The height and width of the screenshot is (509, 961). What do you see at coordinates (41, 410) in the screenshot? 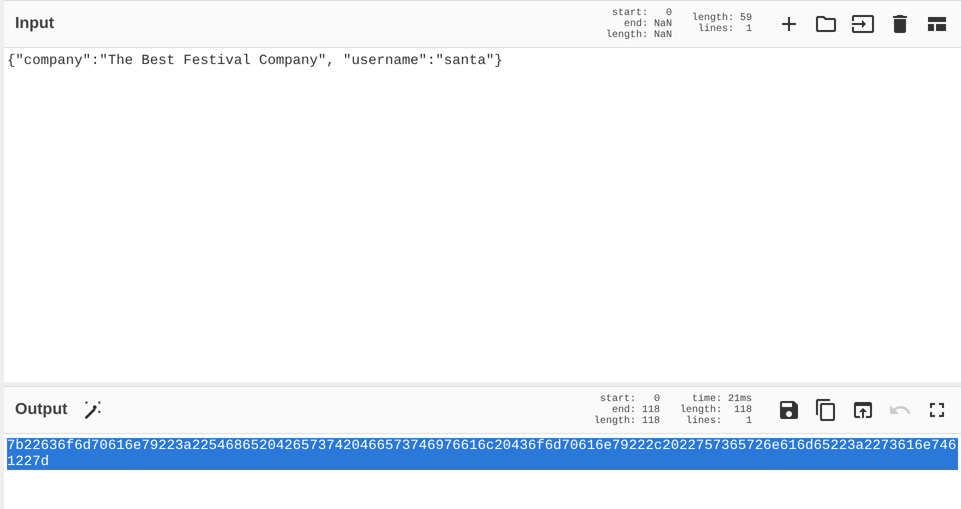
I see `pane-title: Output` at bounding box center [41, 410].